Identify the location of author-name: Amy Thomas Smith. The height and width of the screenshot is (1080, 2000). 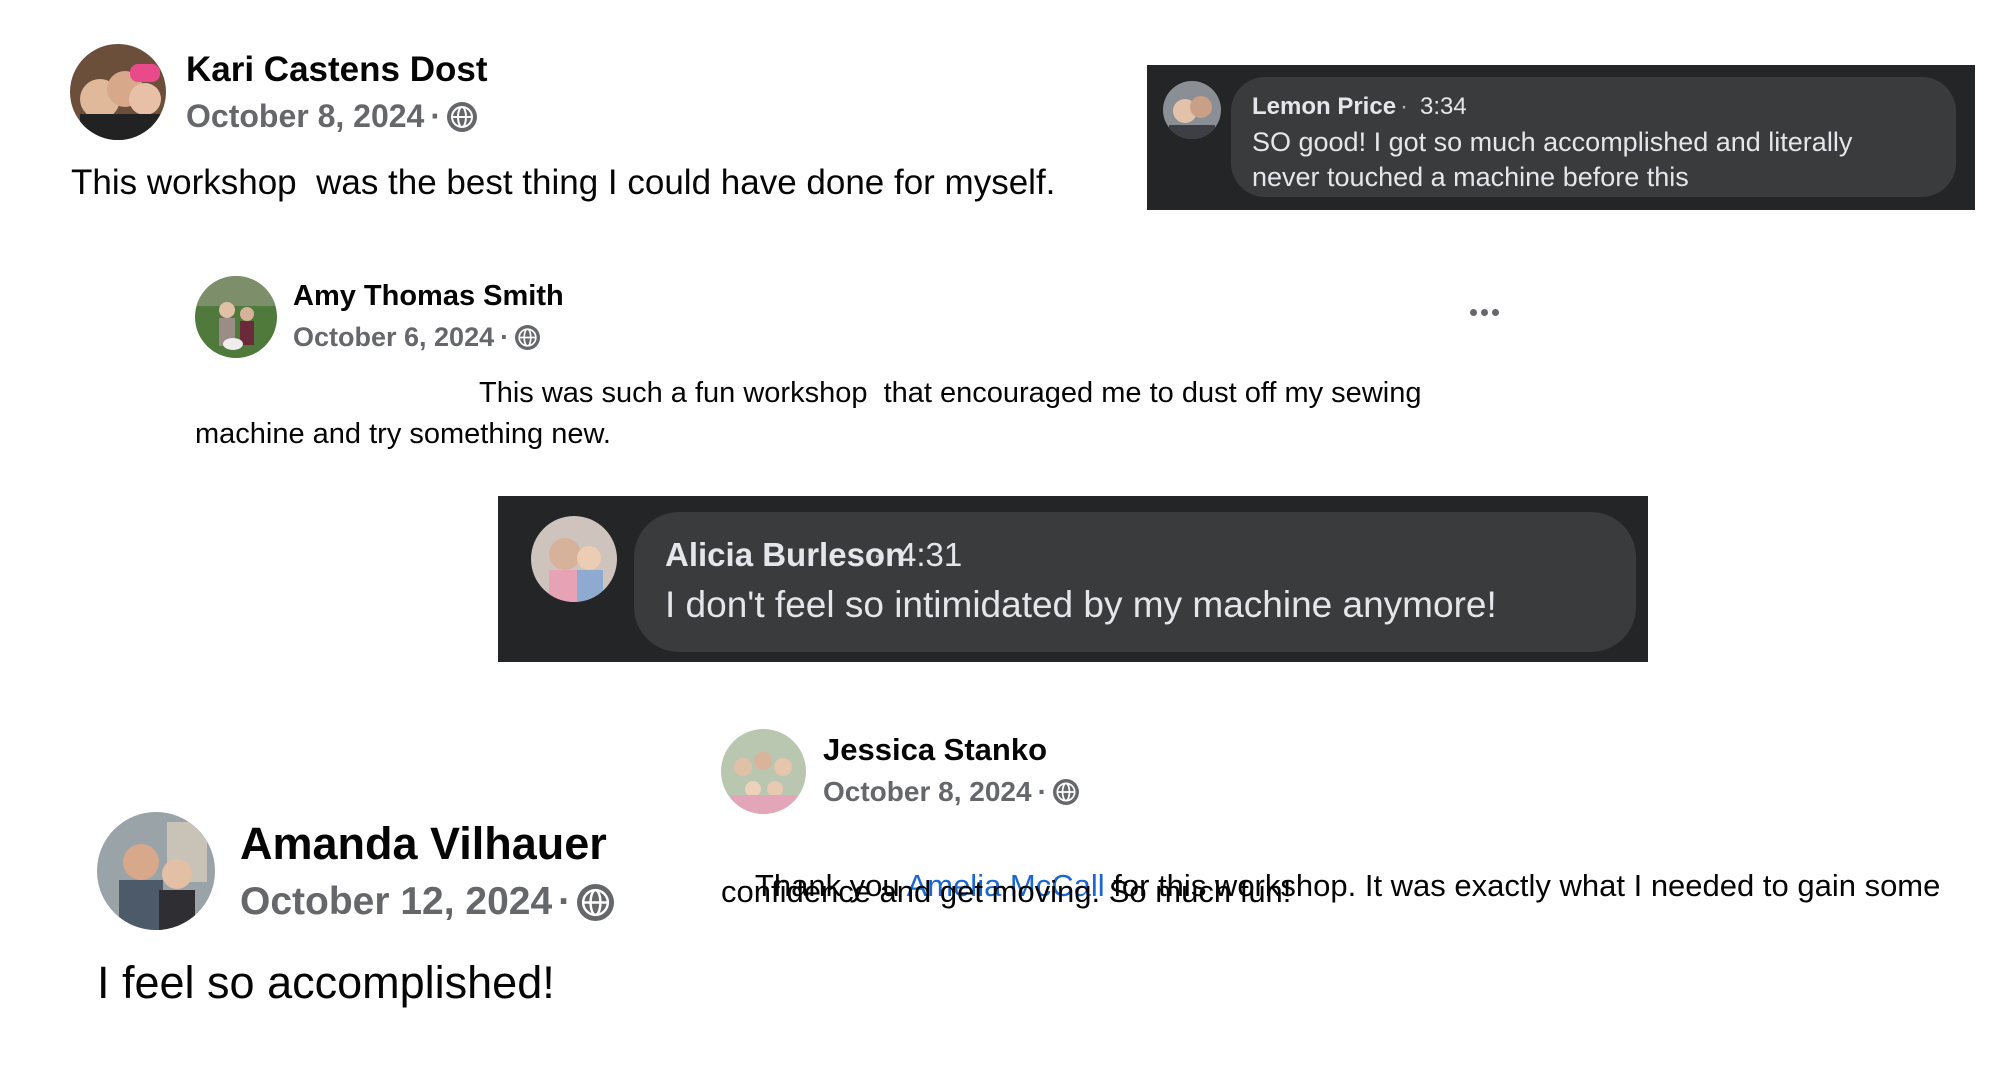
(428, 296).